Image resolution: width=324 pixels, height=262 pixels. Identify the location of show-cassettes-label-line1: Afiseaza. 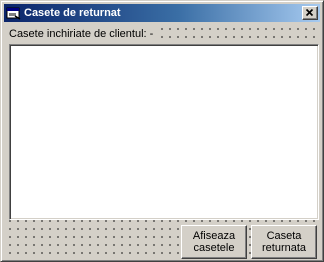
(214, 236).